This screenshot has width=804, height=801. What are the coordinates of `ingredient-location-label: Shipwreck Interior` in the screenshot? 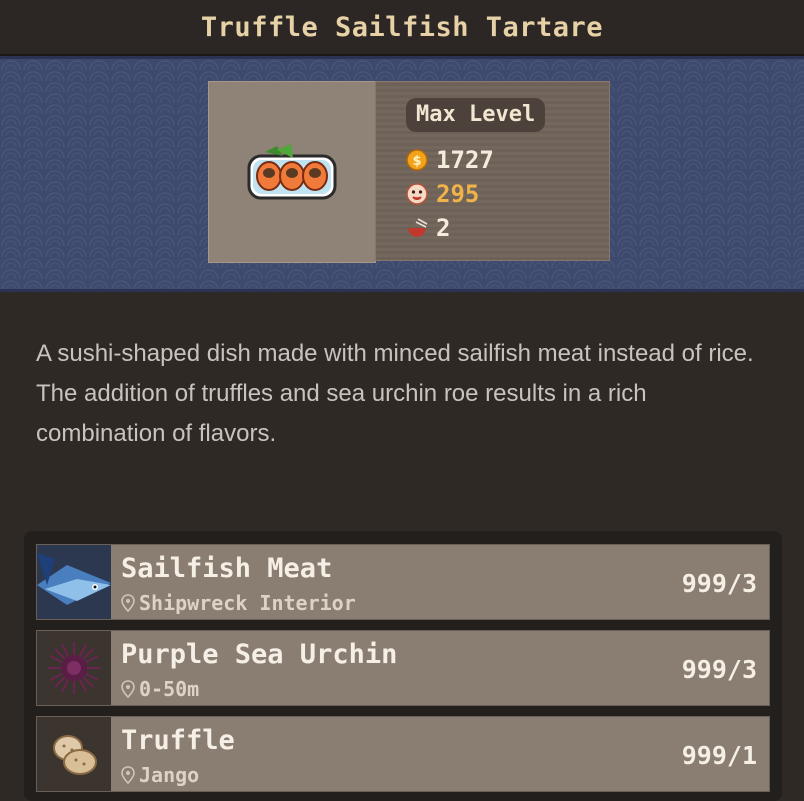 It's located at (247, 603).